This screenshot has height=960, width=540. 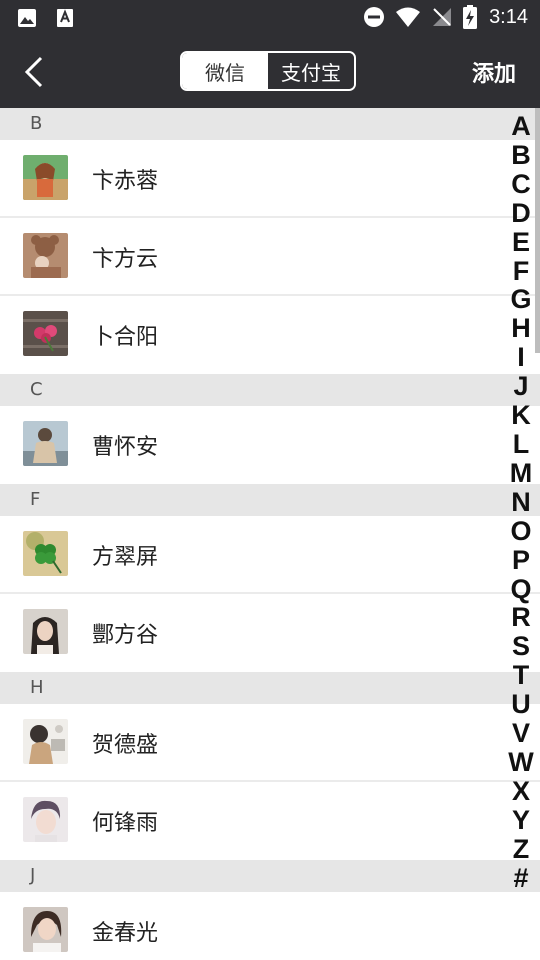 What do you see at coordinates (225, 71) in the screenshot?
I see `tab-wechat: 微信` at bounding box center [225, 71].